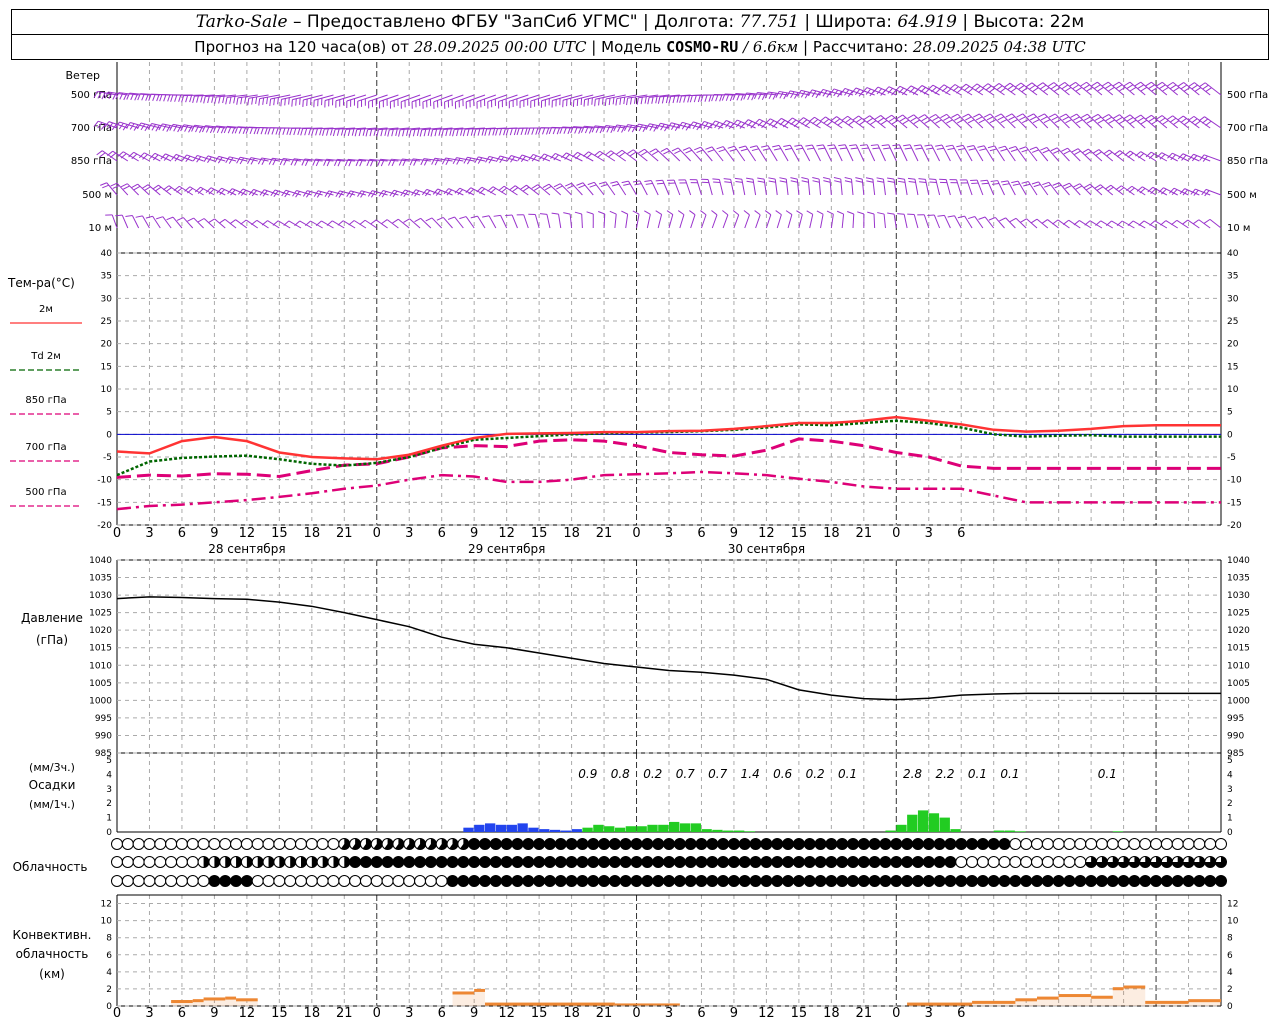 The height and width of the screenshot is (1024, 1280). What do you see at coordinates (506, 1013) in the screenshot?
I see `time-tick-label: 12` at bounding box center [506, 1013].